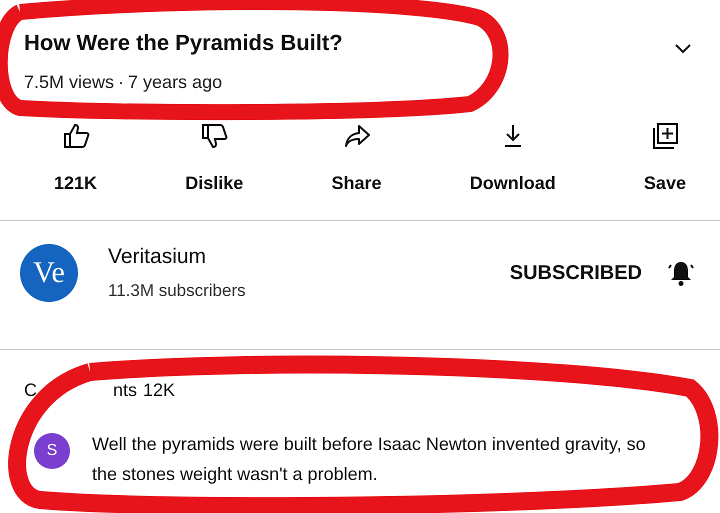 Image resolution: width=720 pixels, height=513 pixels. I want to click on comment-count: 12K, so click(159, 390).